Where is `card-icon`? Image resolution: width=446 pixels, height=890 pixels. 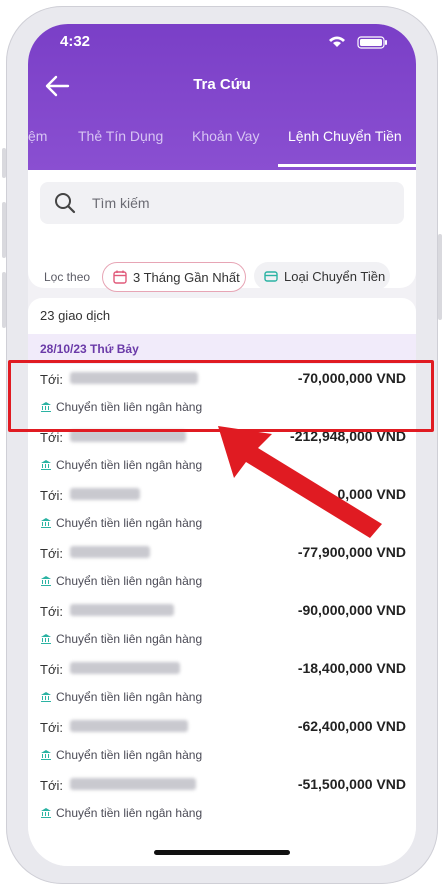
card-icon is located at coordinates (271, 276).